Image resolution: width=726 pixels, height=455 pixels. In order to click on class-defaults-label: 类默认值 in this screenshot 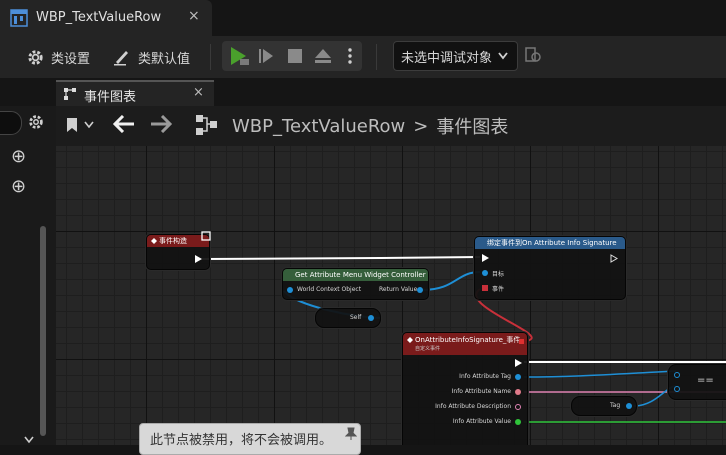, I will do `click(164, 59)`.